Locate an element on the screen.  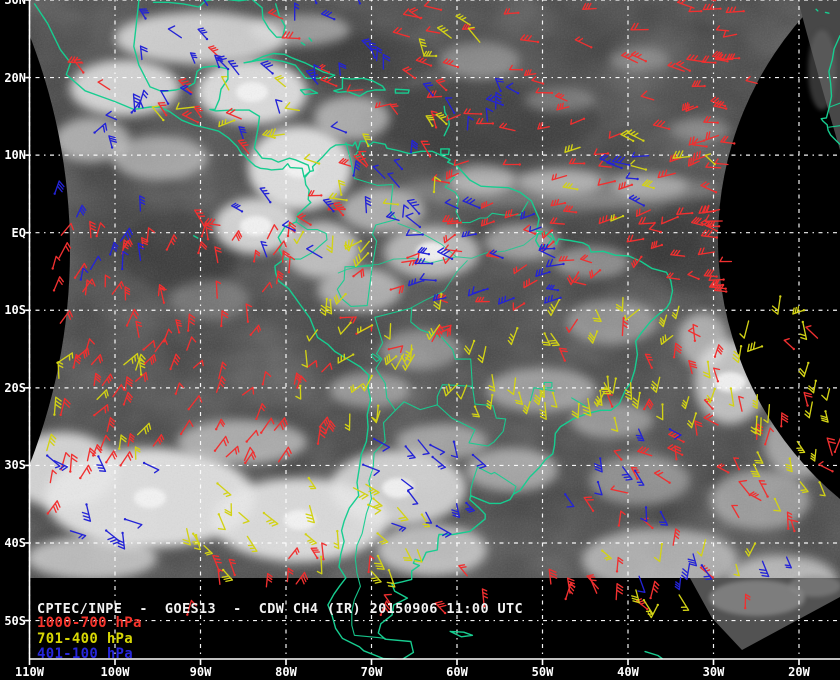
legend-item-high: 401-100 hPa is located at coordinates (85, 654).